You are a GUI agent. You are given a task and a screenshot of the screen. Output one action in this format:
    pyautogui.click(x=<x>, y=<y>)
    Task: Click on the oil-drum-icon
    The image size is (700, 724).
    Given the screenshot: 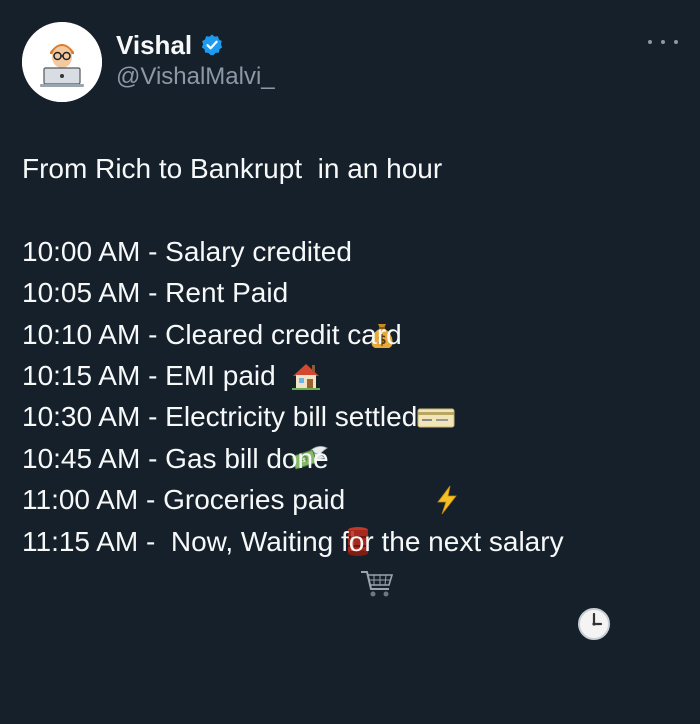 What is the action you would take?
    pyautogui.click(x=358, y=499)
    